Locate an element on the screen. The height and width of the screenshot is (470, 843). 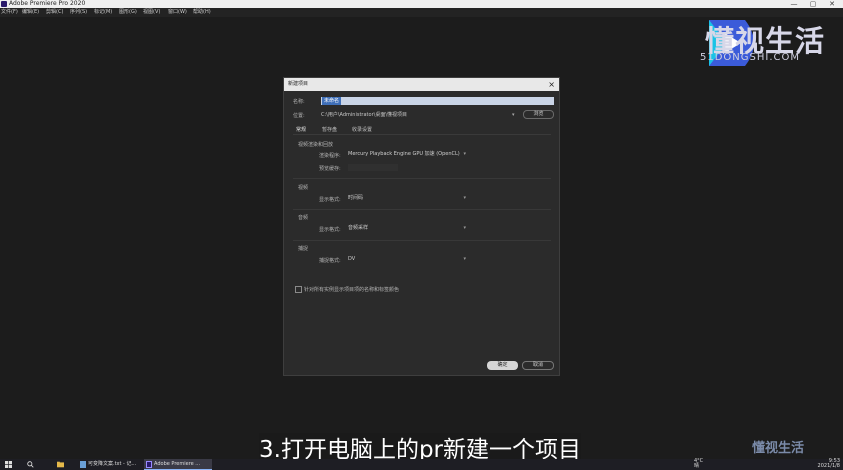
minimize-button: — is located at coordinates (794, 4).